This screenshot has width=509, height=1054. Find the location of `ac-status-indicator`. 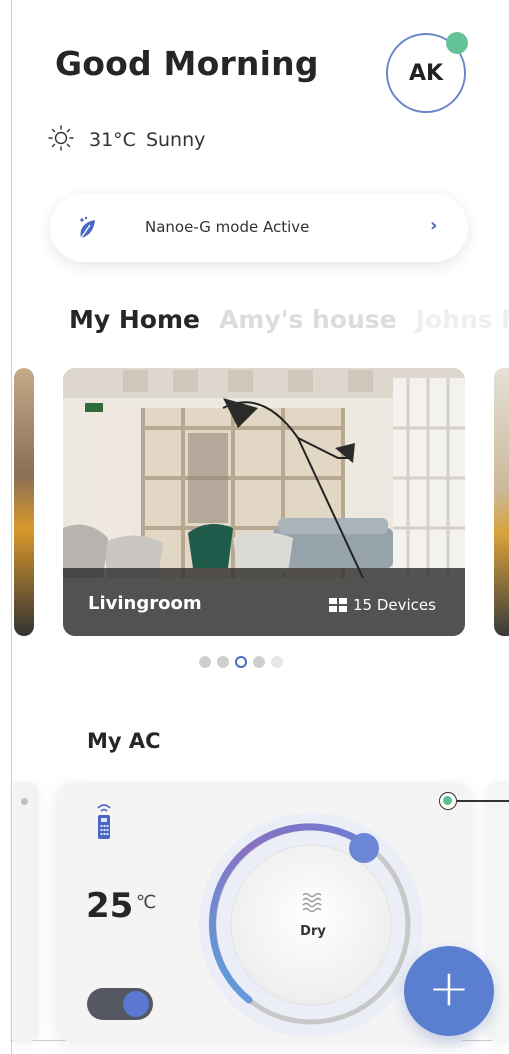

ac-status-indicator is located at coordinates (448, 801).